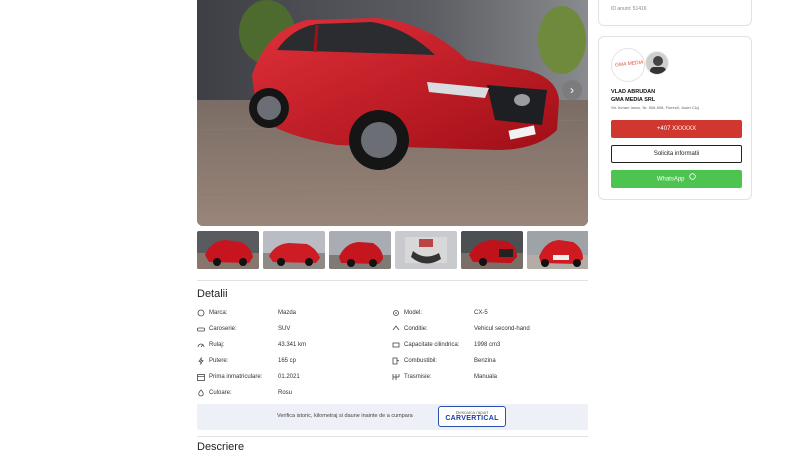  Describe the element at coordinates (633, 100) in the screenshot. I see `seller-company: GMA MEDIA SRL` at that location.